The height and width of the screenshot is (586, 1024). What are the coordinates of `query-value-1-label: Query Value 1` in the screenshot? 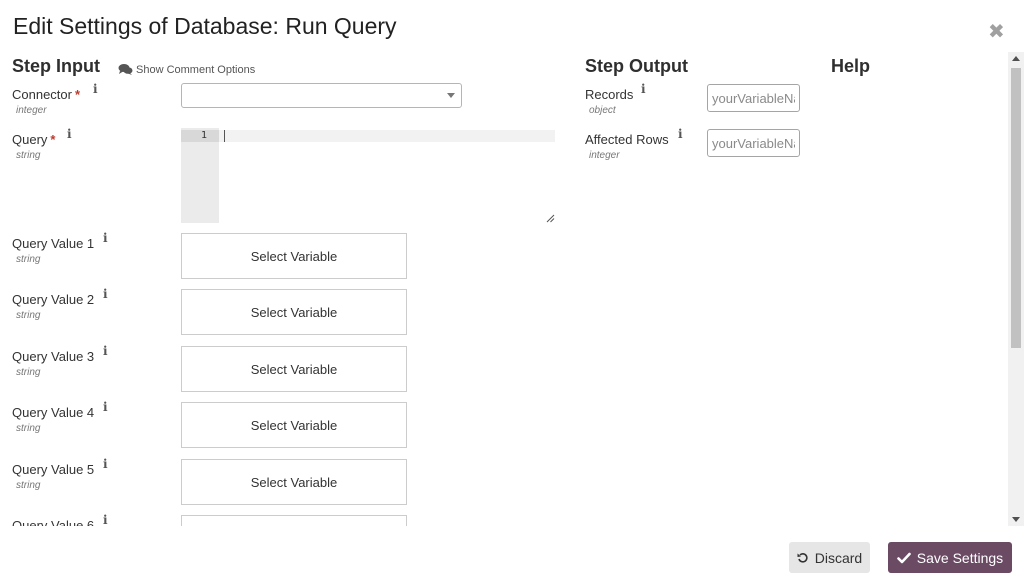 It's located at (53, 243).